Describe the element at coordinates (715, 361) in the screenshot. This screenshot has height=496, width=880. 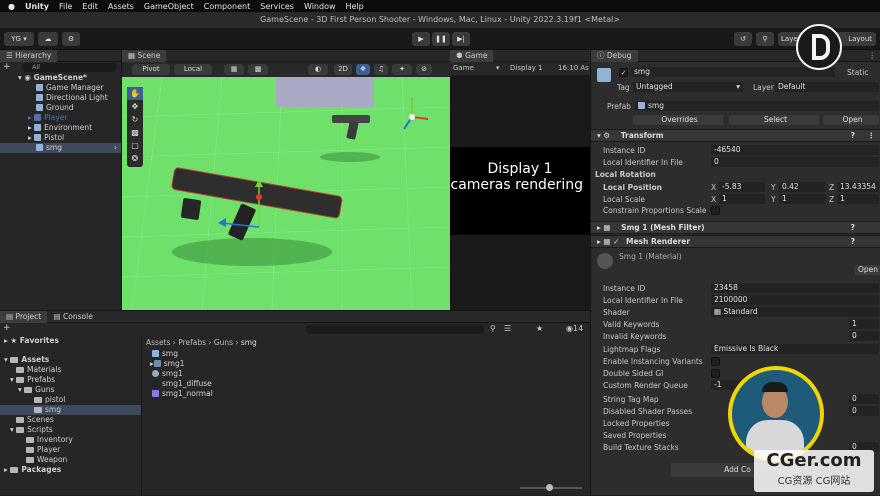
I see `instancing-checkbox` at that location.